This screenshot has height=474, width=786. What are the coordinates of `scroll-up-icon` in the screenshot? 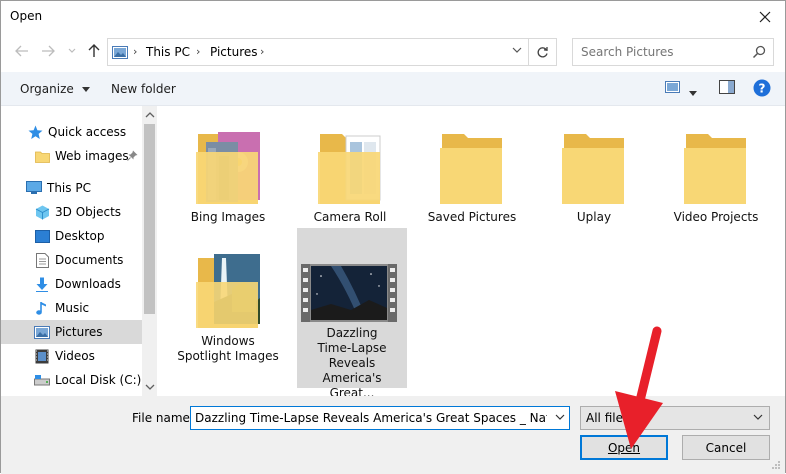 It's located at (150, 115).